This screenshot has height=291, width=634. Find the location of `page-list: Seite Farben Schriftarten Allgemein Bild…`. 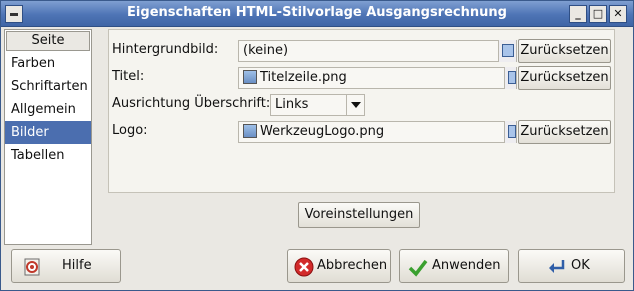

page-list: Seite Farben Schriftarten Allgemein Bild… is located at coordinates (48, 137).